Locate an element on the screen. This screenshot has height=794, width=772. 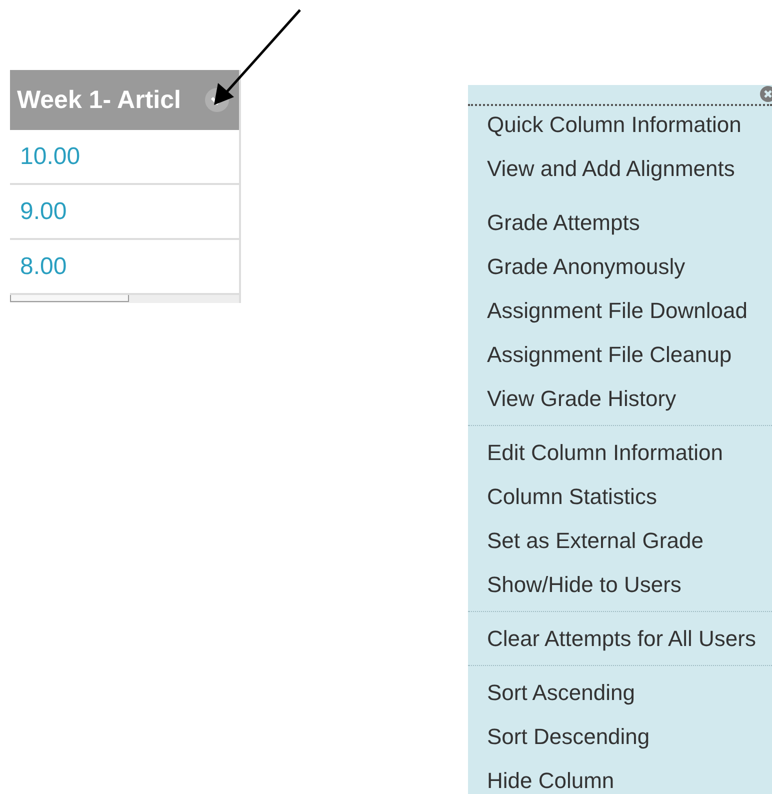
menu-item: Clear Attempts for All Users is located at coordinates (621, 639).